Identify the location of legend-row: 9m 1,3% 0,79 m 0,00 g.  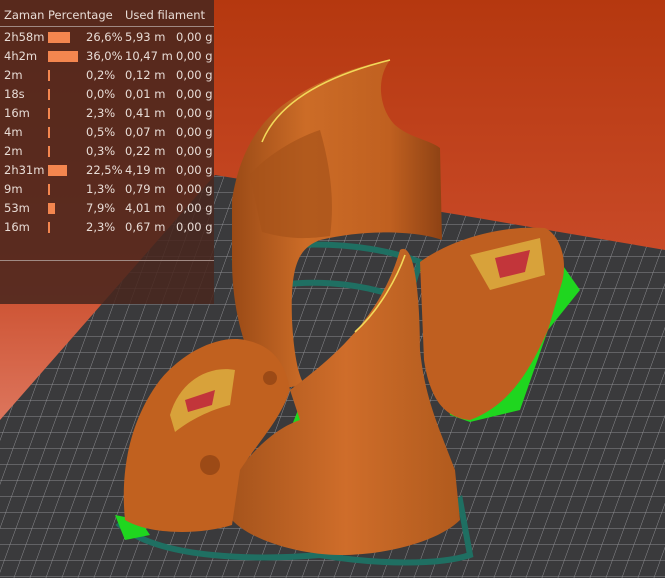
(107, 189).